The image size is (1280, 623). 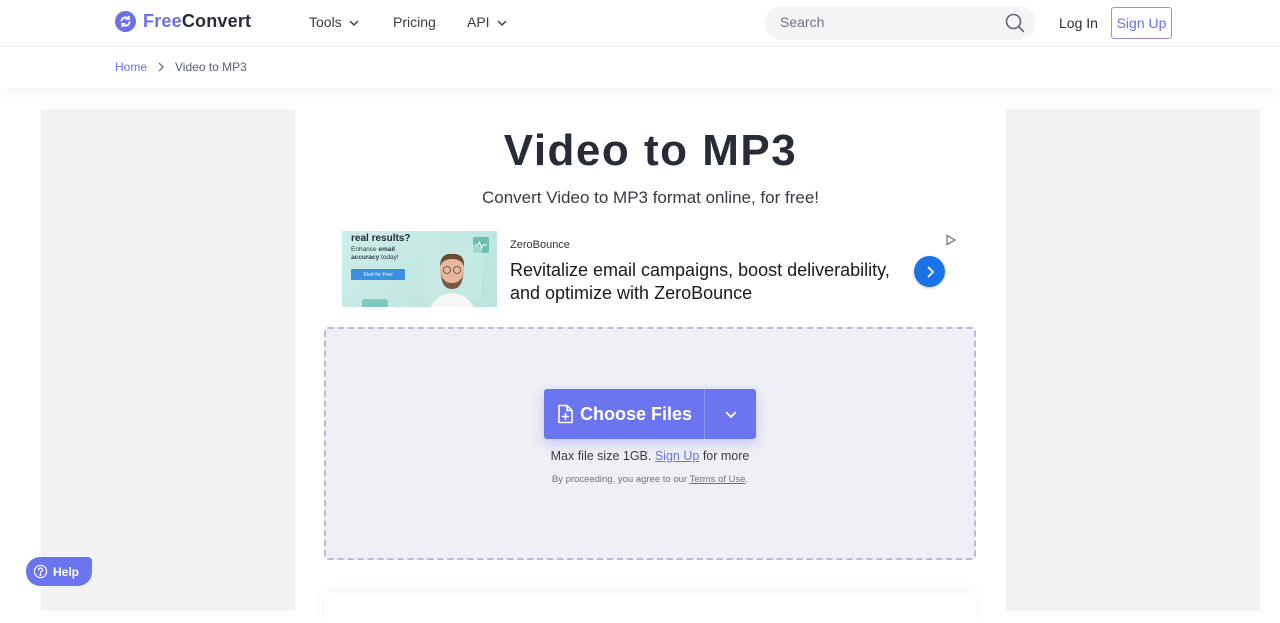 I want to click on help-button: Help, so click(x=59, y=571).